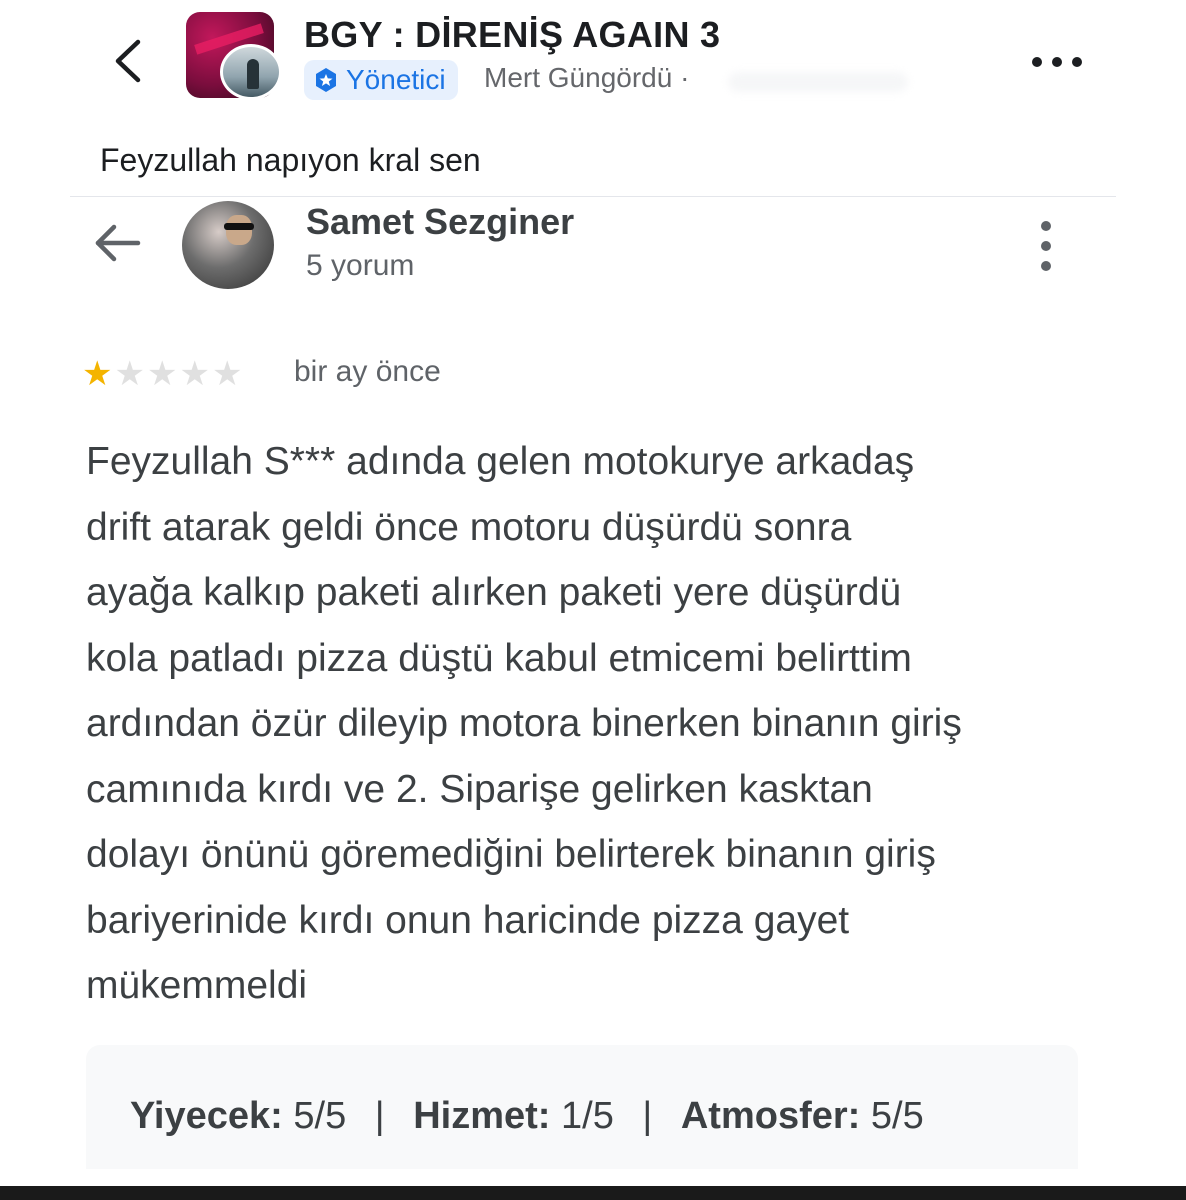  Describe the element at coordinates (128, 61) in the screenshot. I see `chevron-left-icon` at that location.